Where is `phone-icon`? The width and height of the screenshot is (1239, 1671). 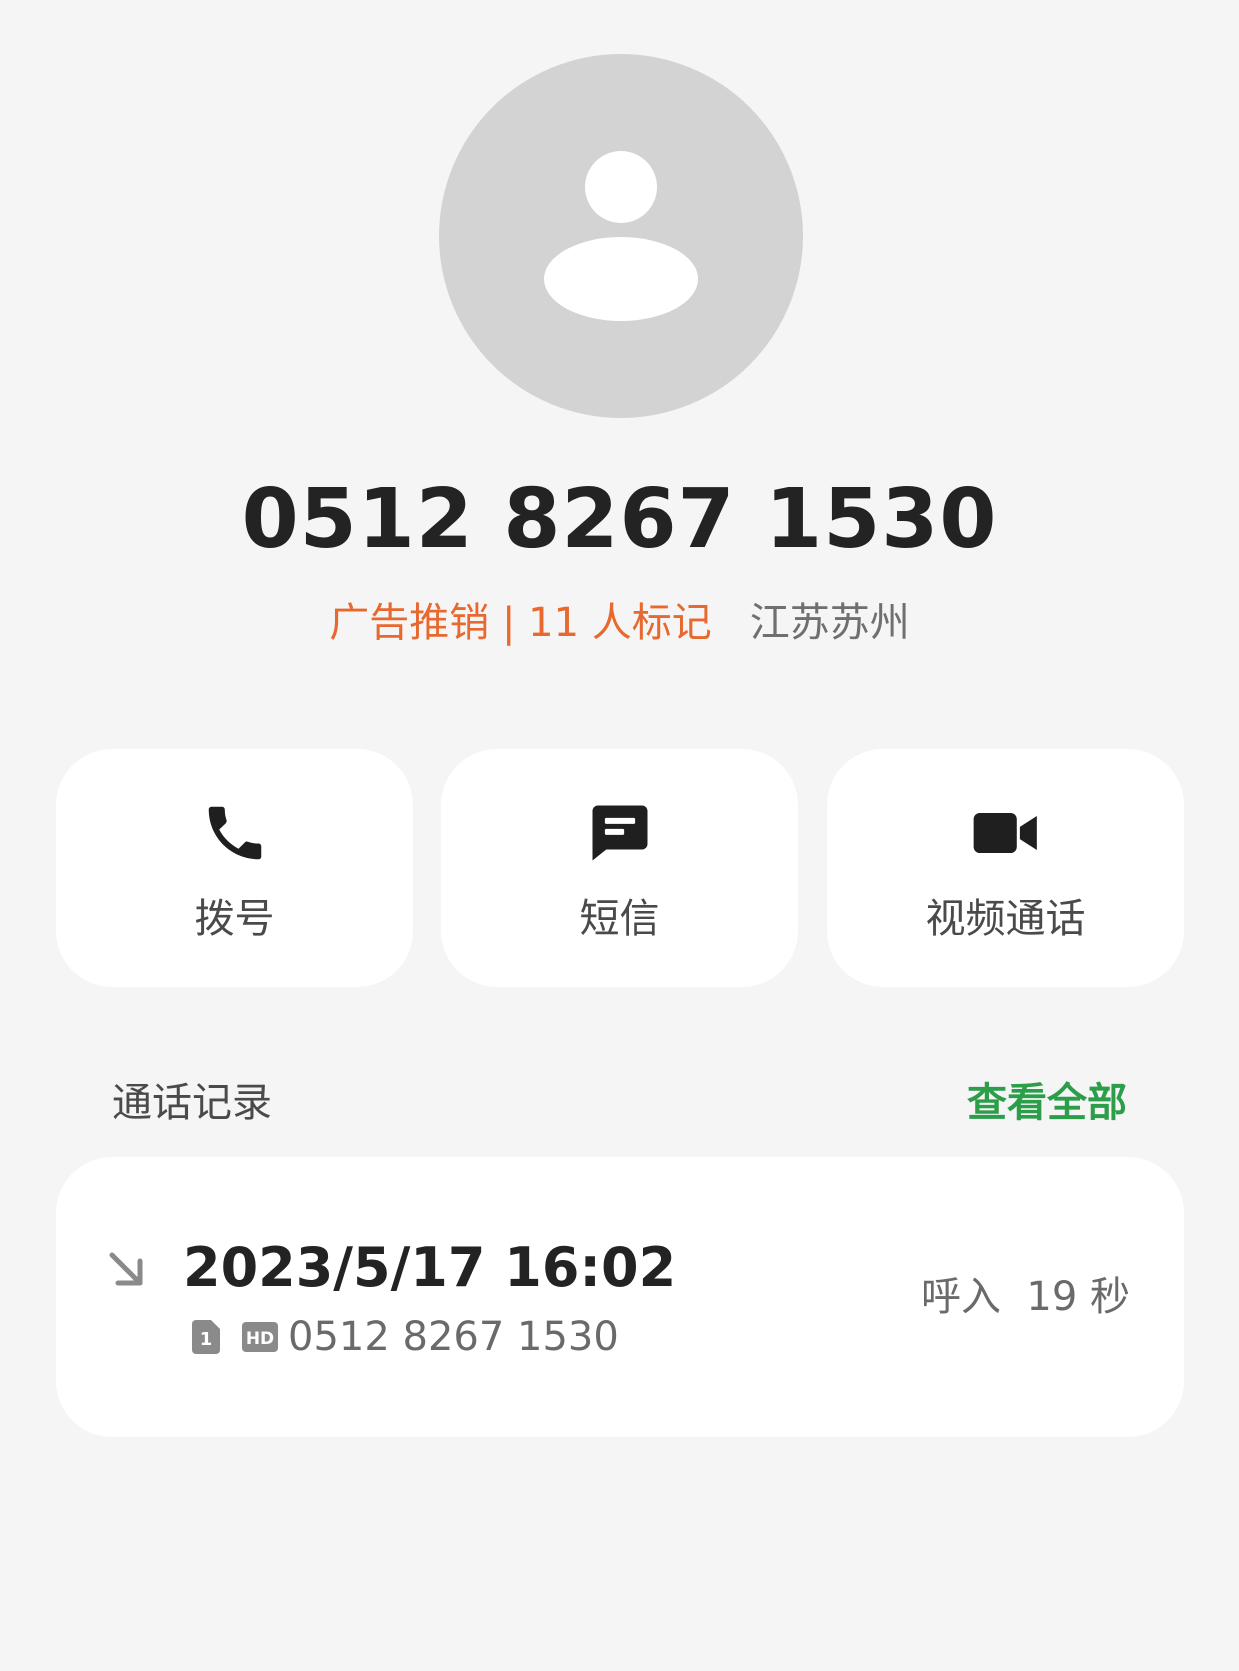
phone-icon is located at coordinates (234, 833).